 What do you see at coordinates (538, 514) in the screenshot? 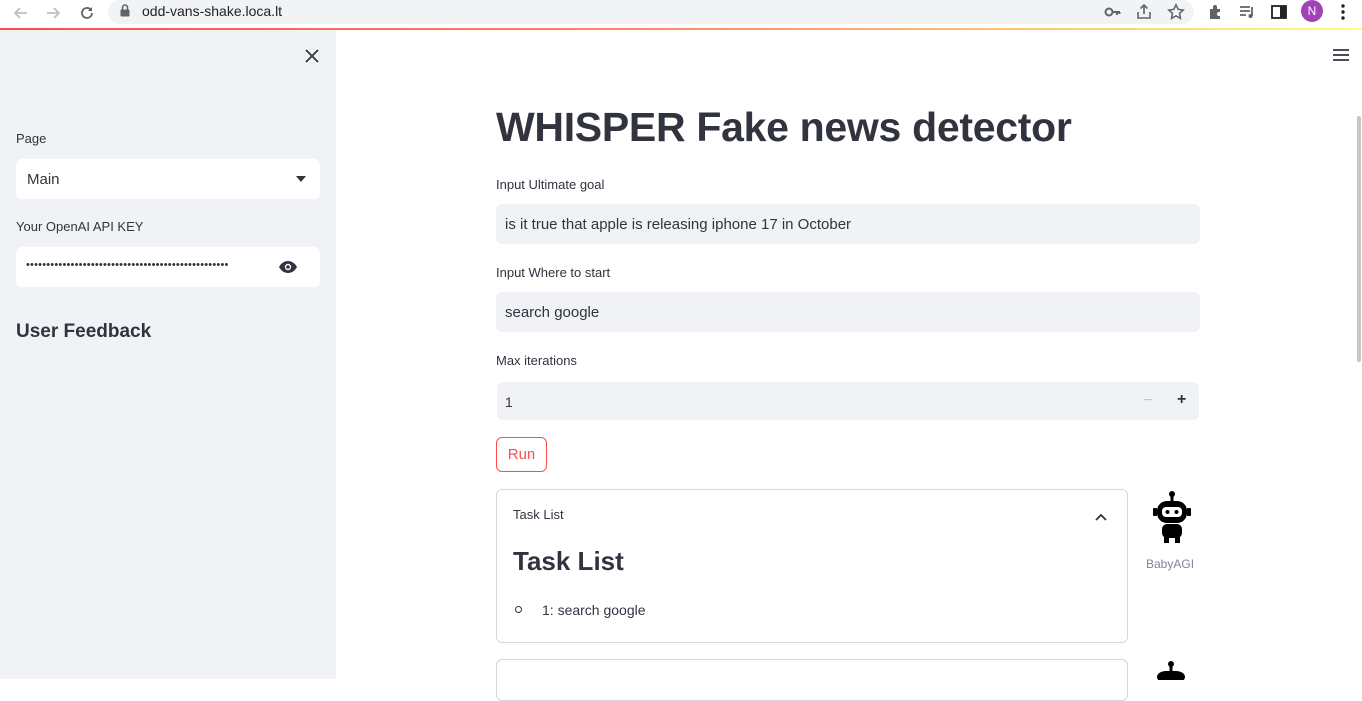
I see `expander-header: Task List` at bounding box center [538, 514].